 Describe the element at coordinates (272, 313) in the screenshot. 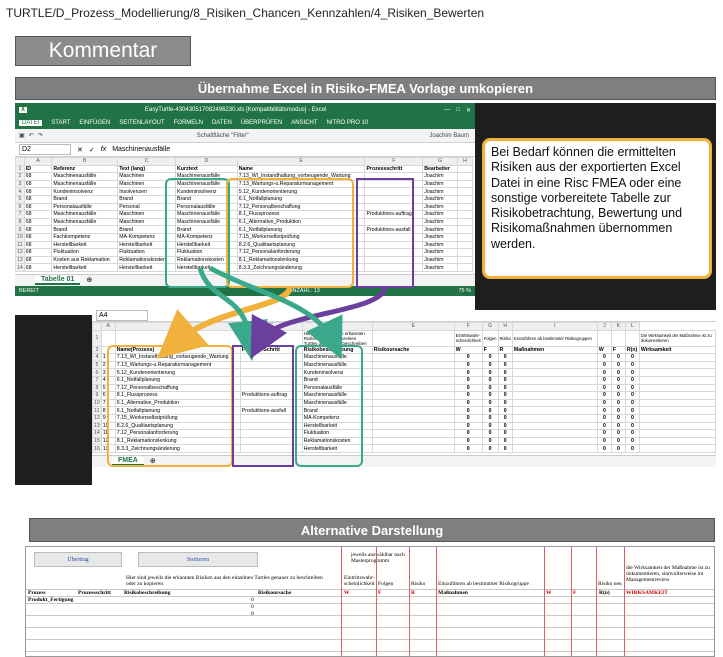

I see `copy-arrows` at that location.